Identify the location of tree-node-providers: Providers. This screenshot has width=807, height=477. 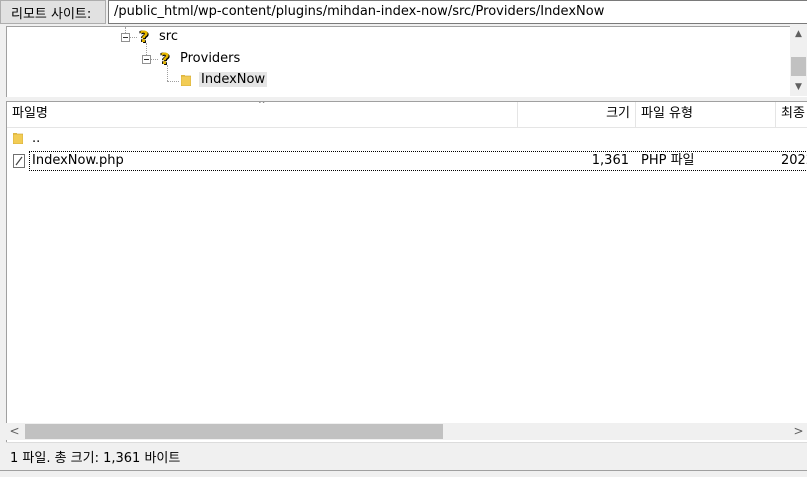
(210, 58).